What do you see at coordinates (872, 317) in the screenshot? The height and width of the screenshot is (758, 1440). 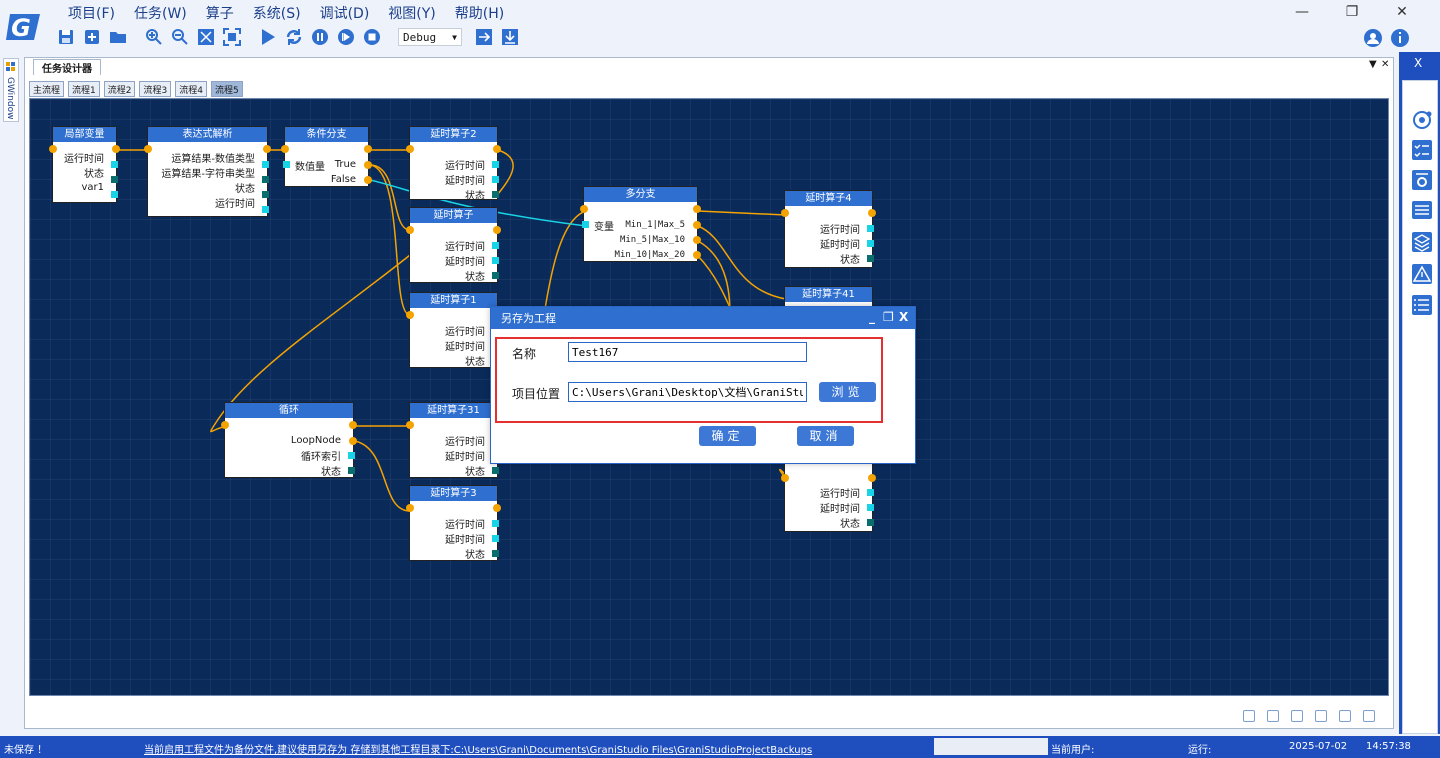 I see `dialog-minimize-button: _` at bounding box center [872, 317].